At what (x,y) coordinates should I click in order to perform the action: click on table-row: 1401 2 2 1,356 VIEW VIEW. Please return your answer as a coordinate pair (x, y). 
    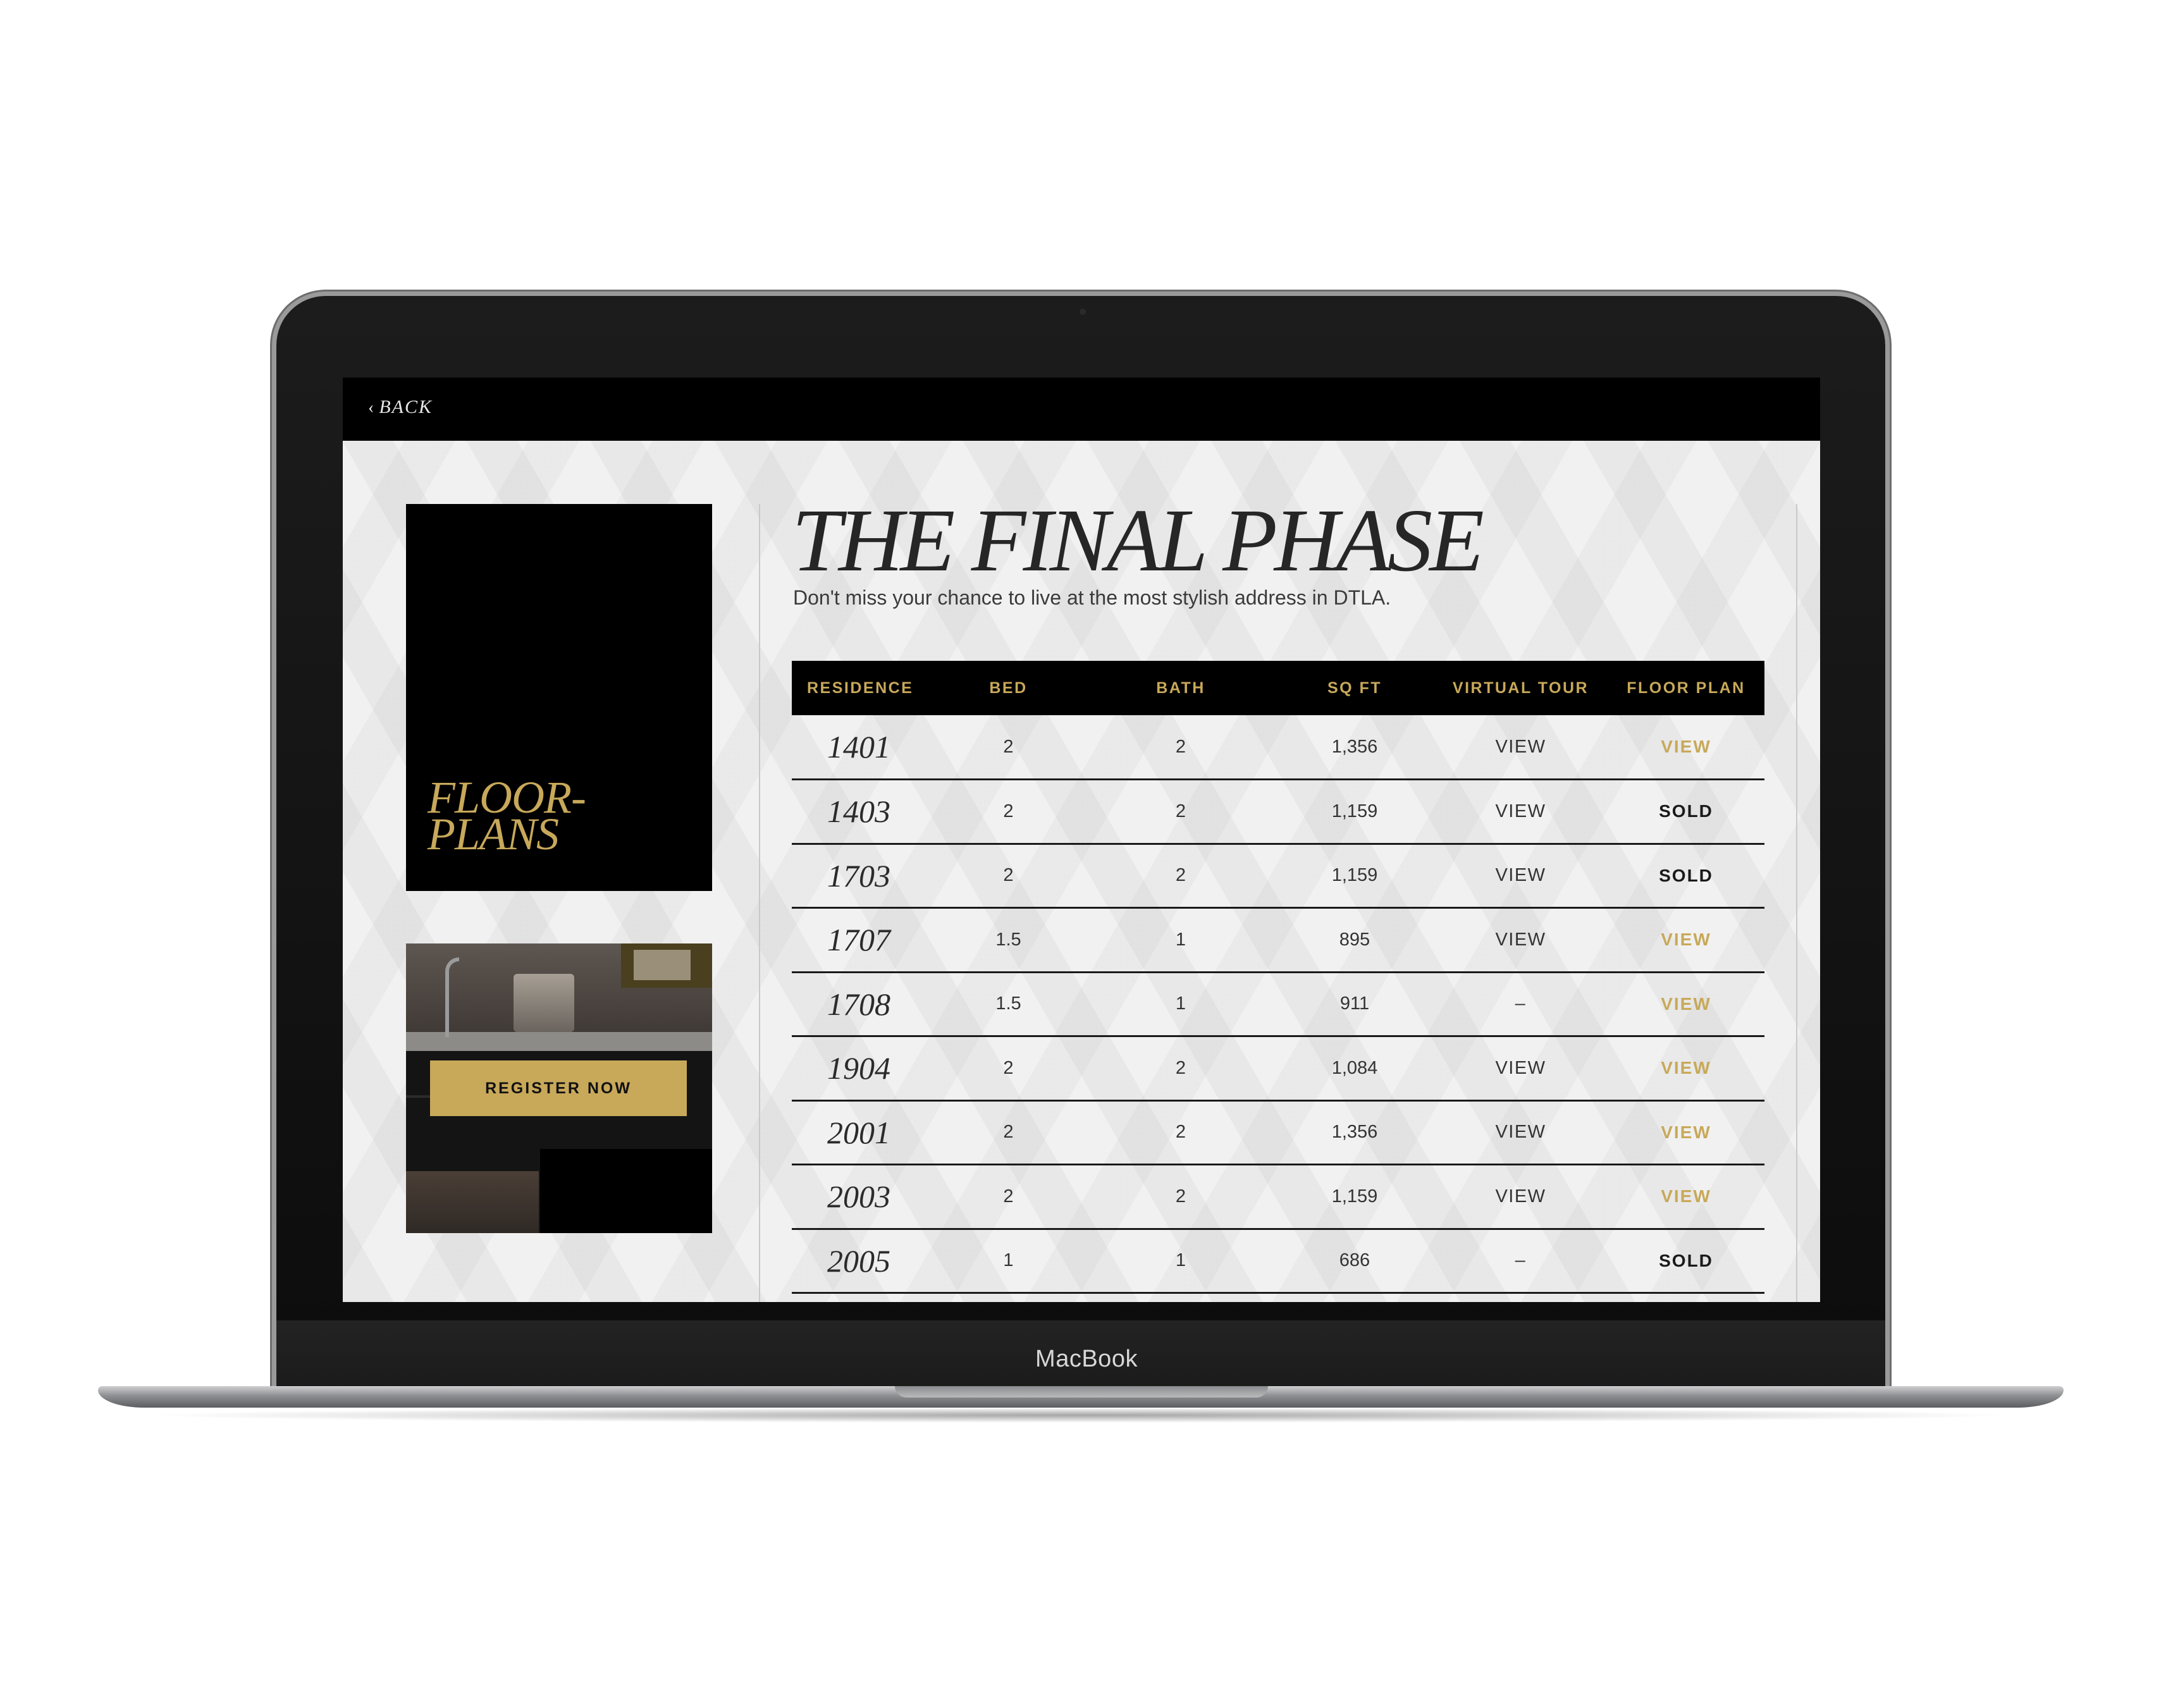
    Looking at the image, I should click on (1278, 747).